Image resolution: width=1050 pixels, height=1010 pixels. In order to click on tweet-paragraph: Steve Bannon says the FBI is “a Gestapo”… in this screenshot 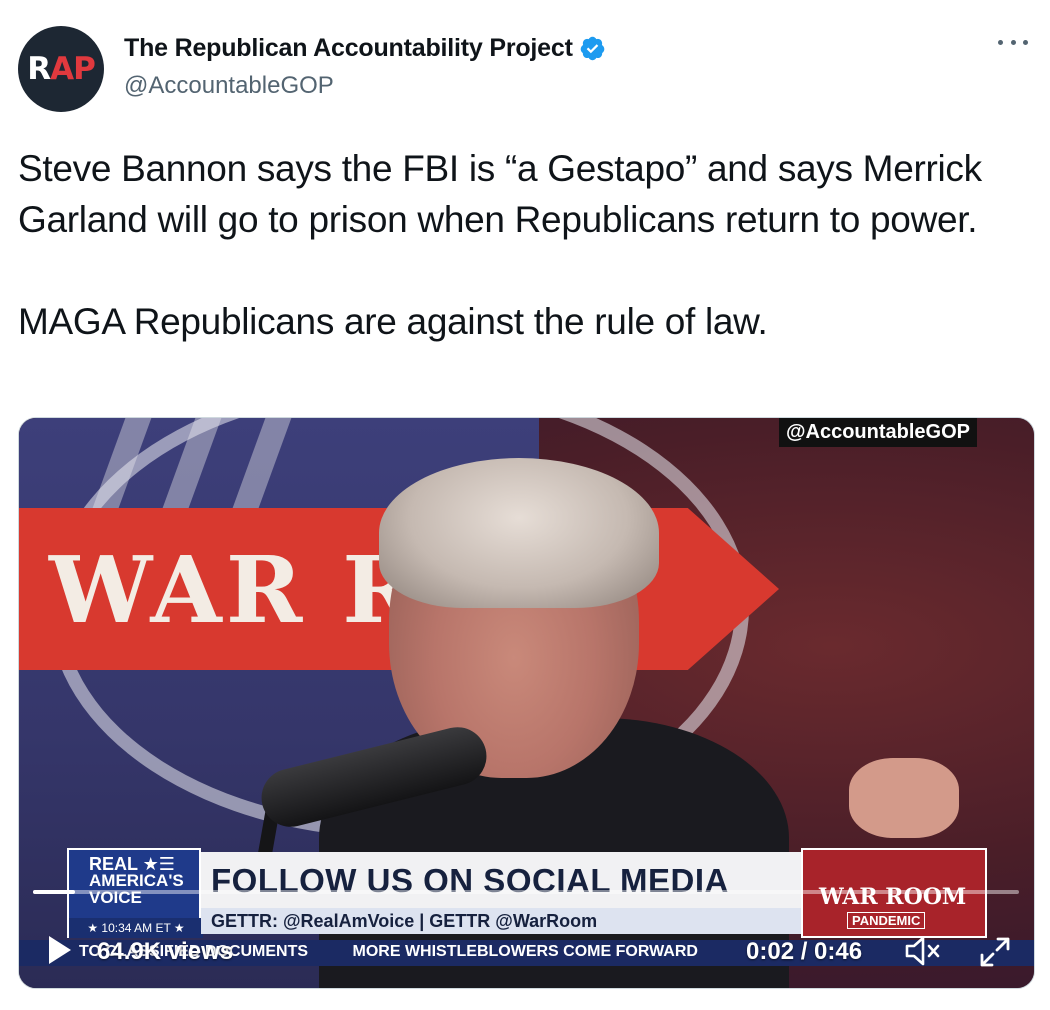, I will do `click(500, 194)`.